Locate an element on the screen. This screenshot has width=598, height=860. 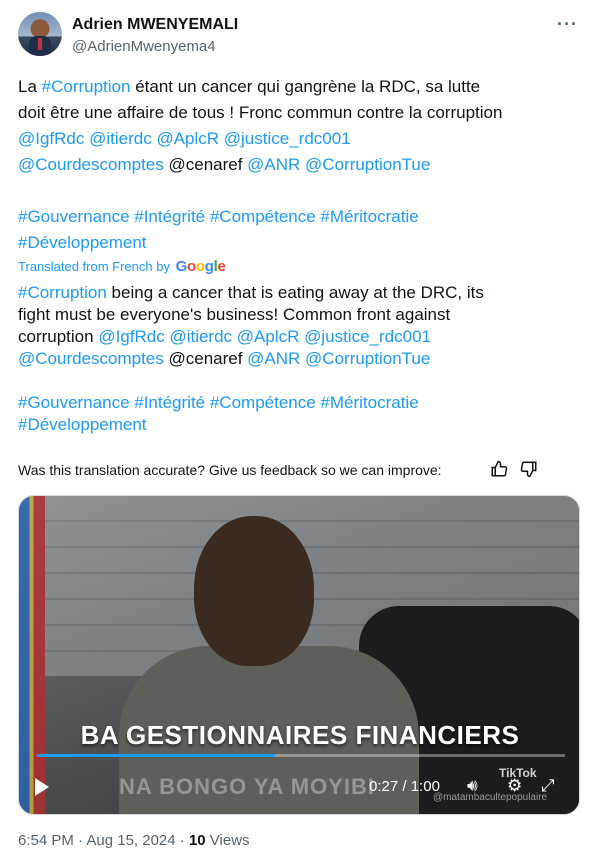
author-name: Adrien MWENYEMALI is located at coordinates (155, 25).